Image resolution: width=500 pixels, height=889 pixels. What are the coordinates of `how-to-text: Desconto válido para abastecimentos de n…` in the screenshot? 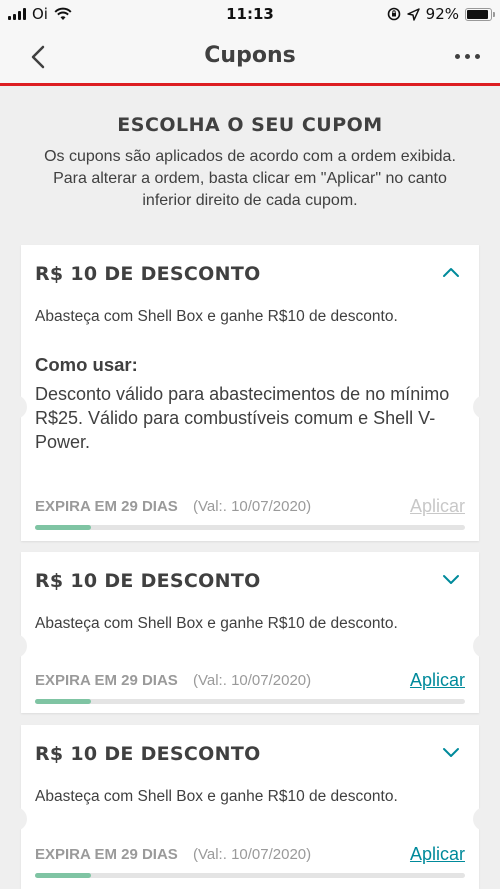 It's located at (242, 418).